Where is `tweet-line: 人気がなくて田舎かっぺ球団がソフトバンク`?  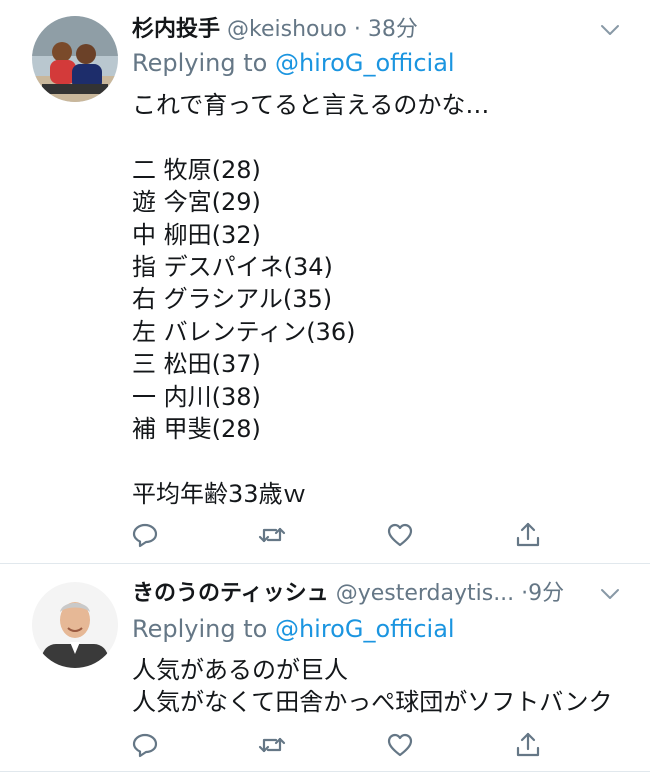
tweet-line: 人気がなくて田舎かっぺ球団がソフトバンク is located at coordinates (372, 702).